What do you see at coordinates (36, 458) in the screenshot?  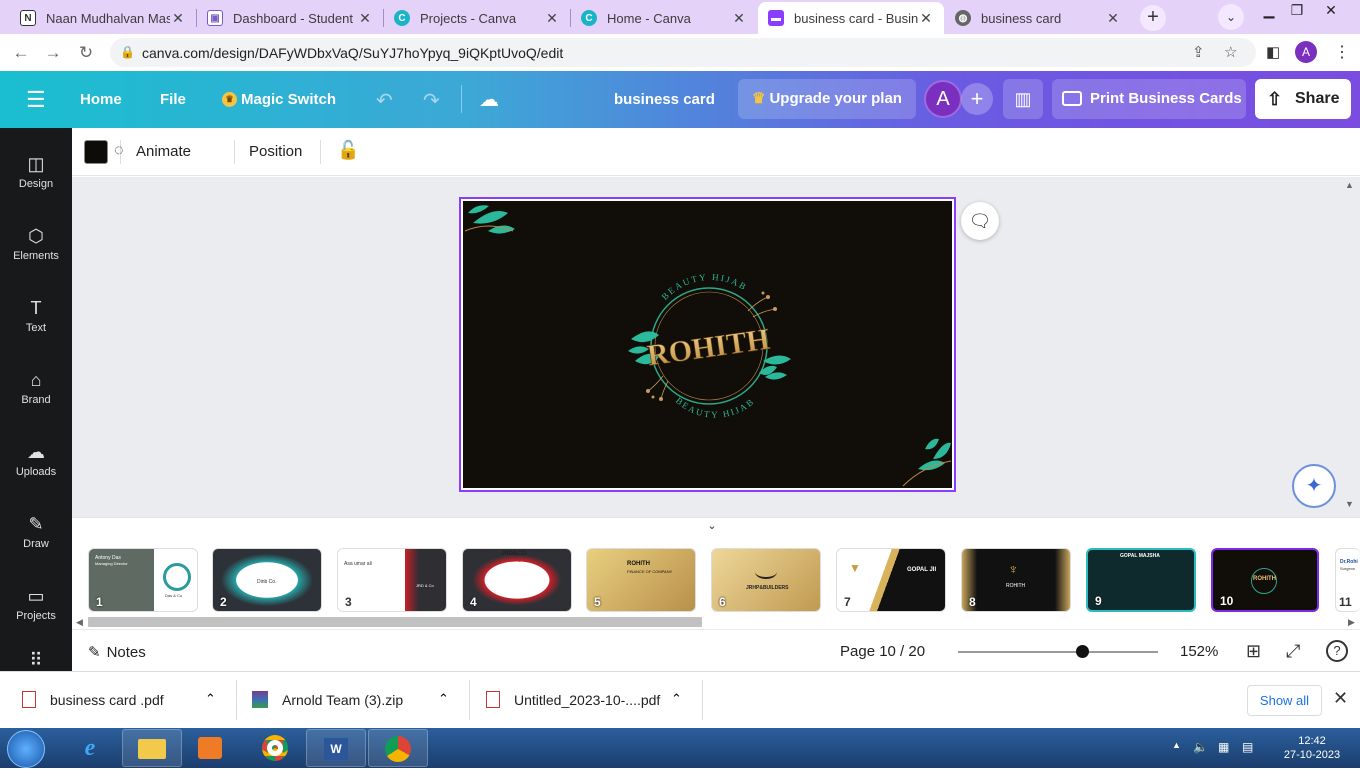 I see `sidebar-item-uploads: ☁ Uploads` at bounding box center [36, 458].